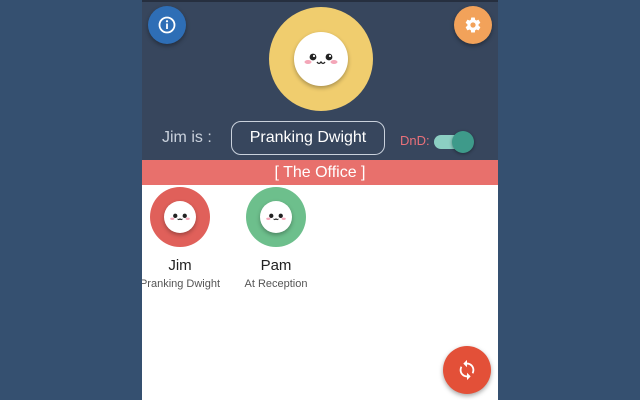  I want to click on user-avatar, so click(321, 59).